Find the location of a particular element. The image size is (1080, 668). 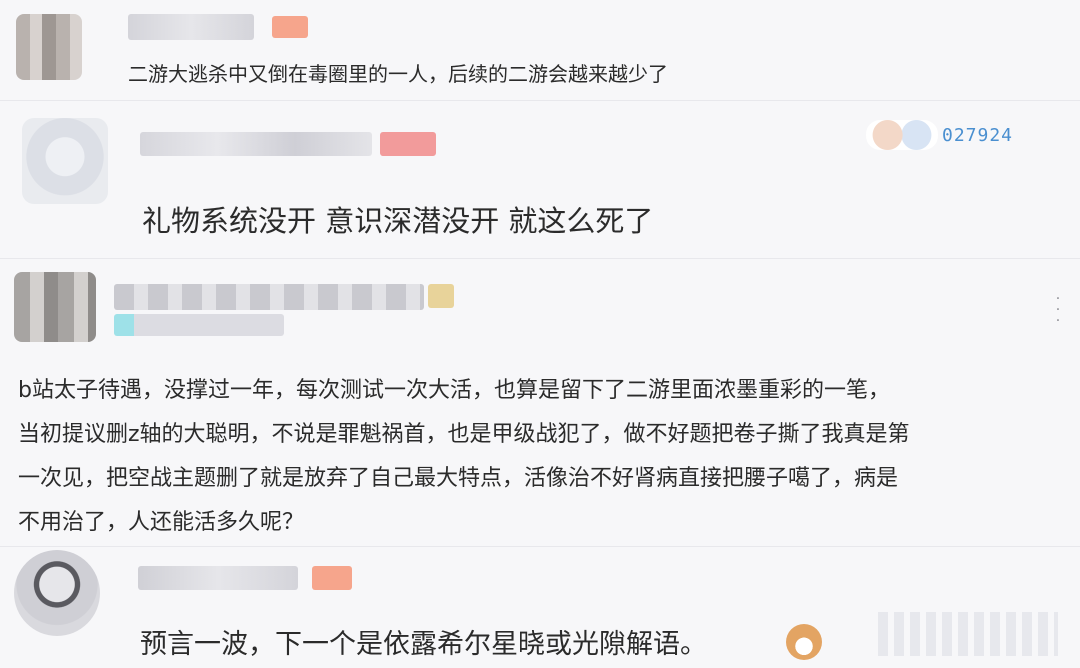

comment-line: b站太子待遇，没撑过一年，每次测试一次大活，也算是留下了二游里面浓墨重彩的一笔， is located at coordinates (454, 390).